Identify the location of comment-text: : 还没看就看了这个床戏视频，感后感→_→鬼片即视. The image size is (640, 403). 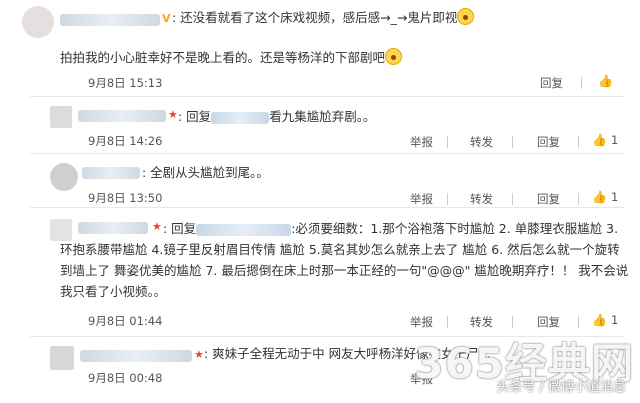
(315, 17).